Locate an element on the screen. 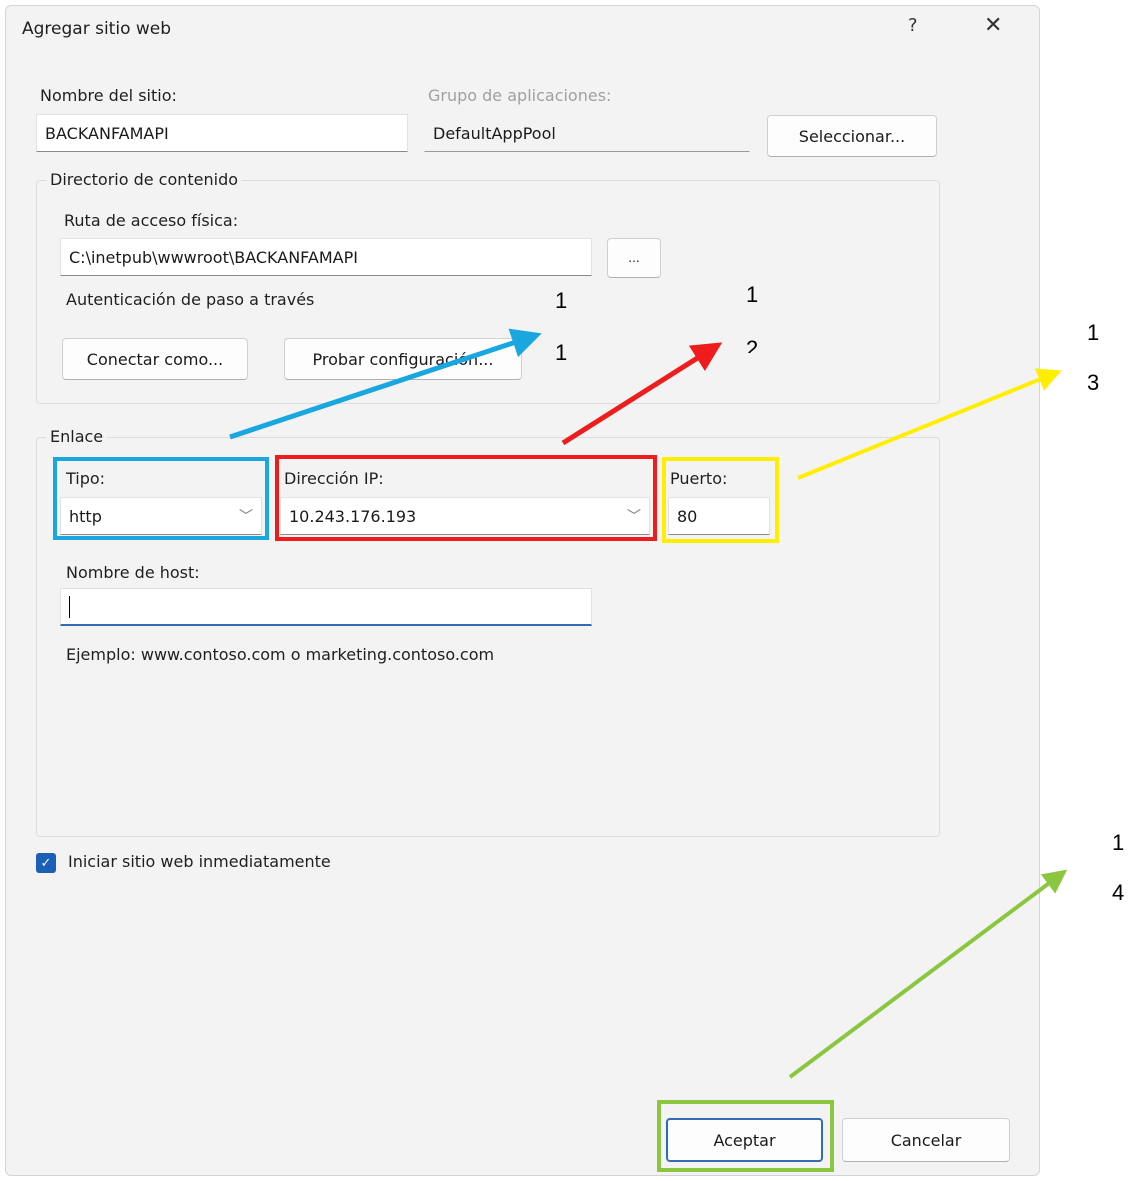 The image size is (1132, 1181). annotation-1-3-bottom-clip: 3 is located at coordinates (1093, 381).